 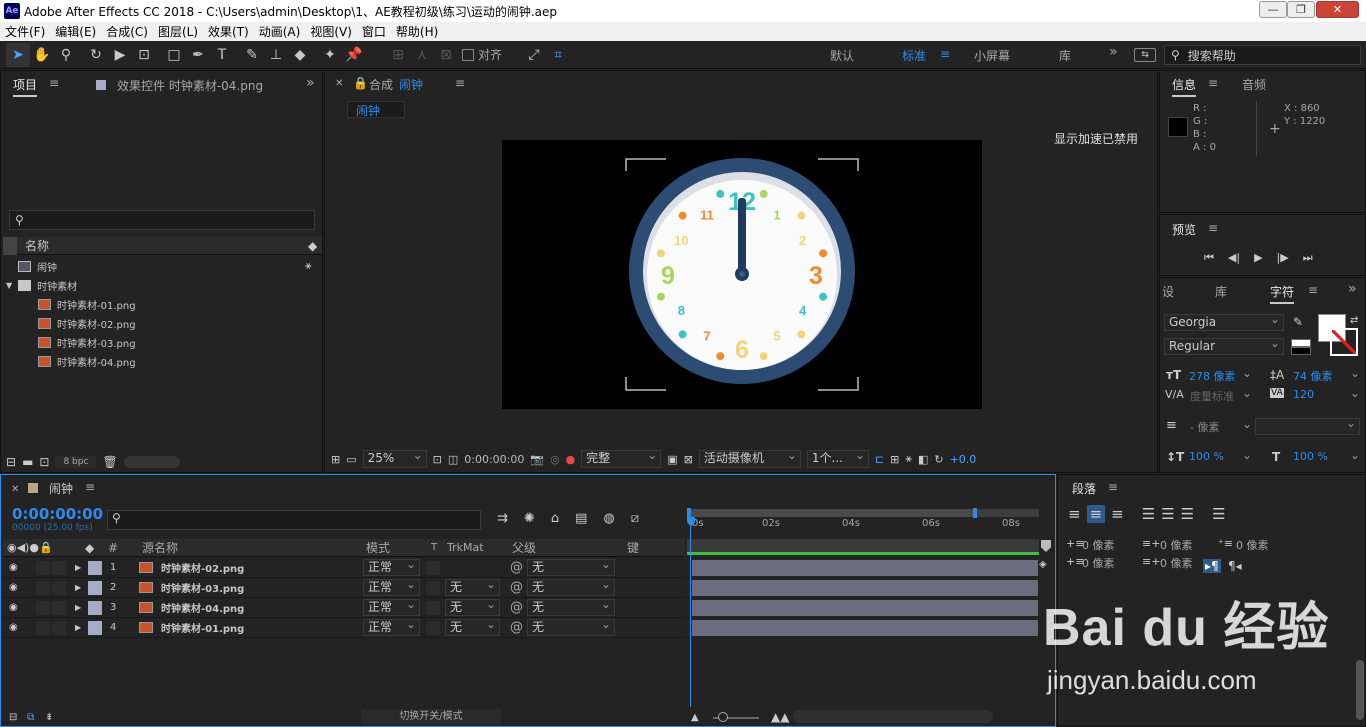 I want to click on sync-settings-icon: ⇆, so click(x=1145, y=55).